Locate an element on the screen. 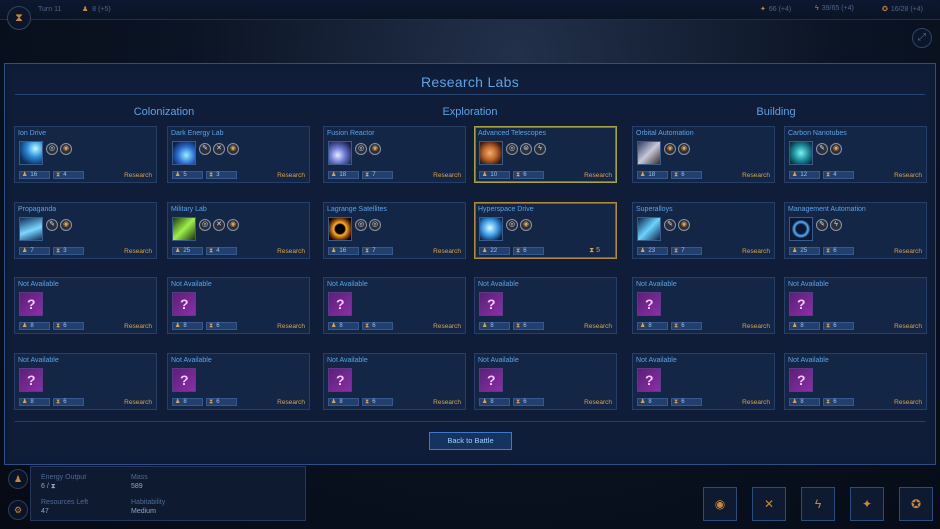 The image size is (940, 529). turn-counter: Turn 11 is located at coordinates (50, 9).